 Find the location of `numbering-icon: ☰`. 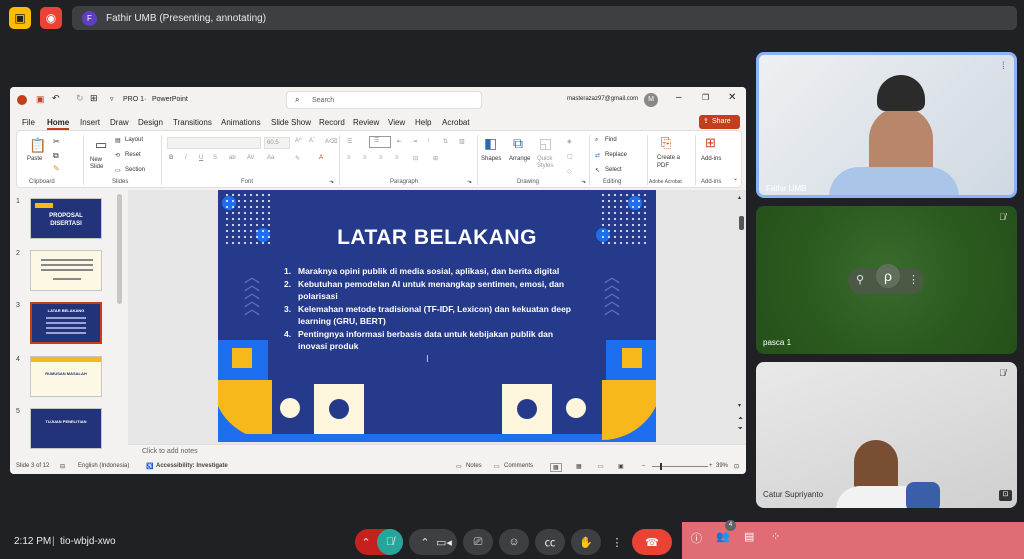

numbering-icon: ☰ is located at coordinates (380, 142).